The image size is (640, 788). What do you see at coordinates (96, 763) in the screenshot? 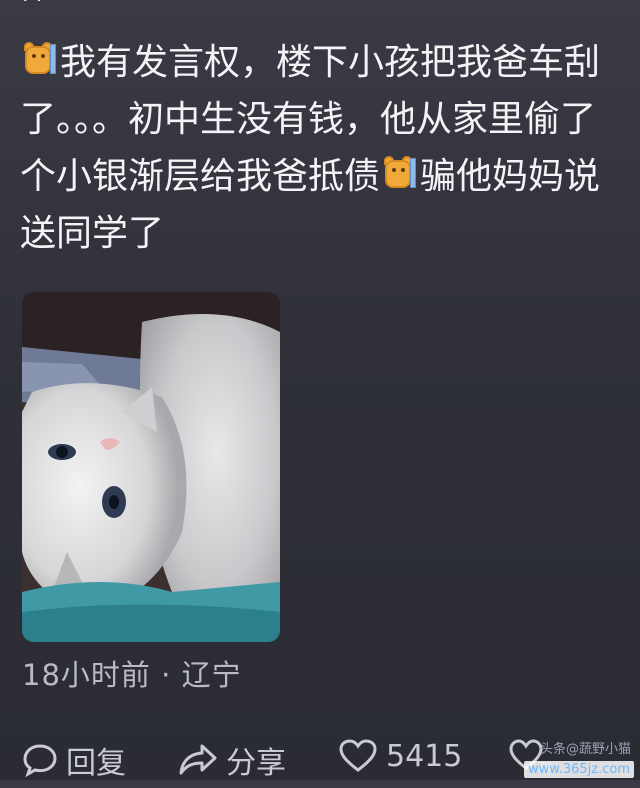
I see `reply-label: 回复` at bounding box center [96, 763].